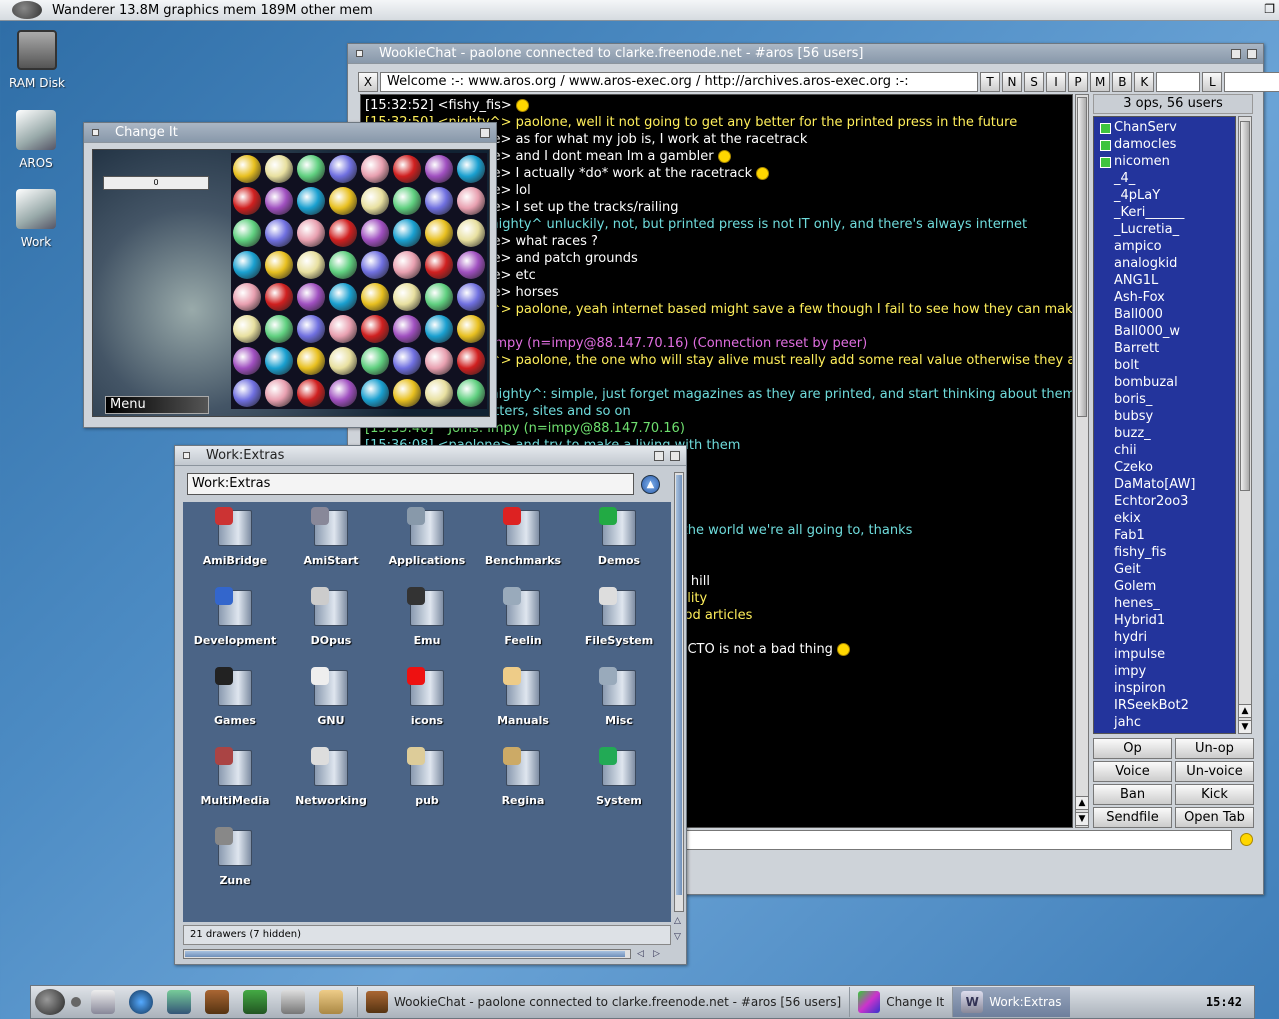  Describe the element at coordinates (255, 1002) in the screenshot. I see `book-icon` at that location.